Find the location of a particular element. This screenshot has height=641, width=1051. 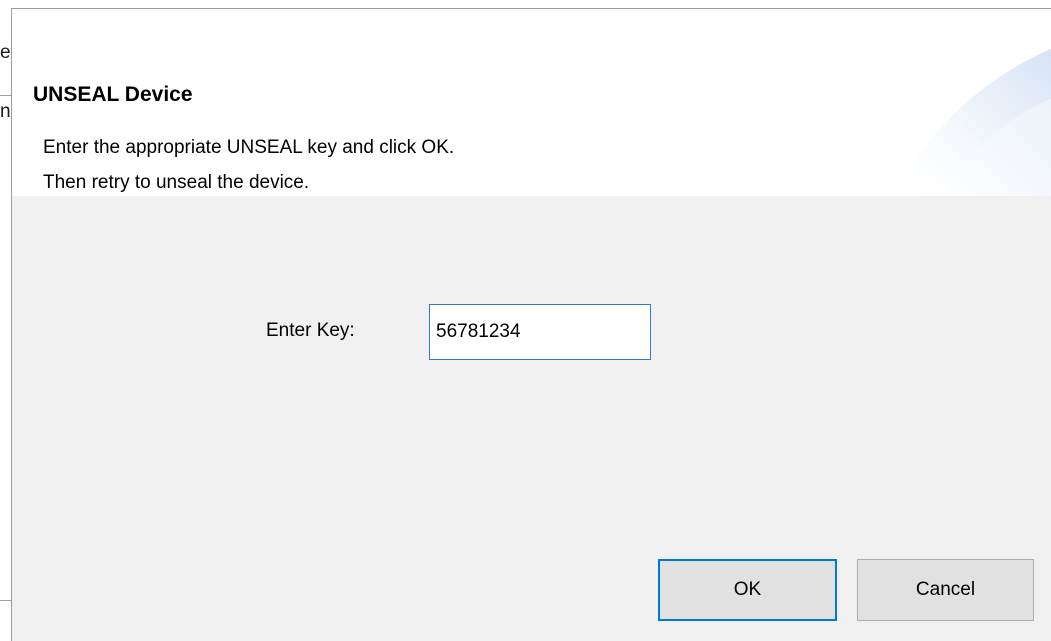

cancel-button: Cancel is located at coordinates (945, 590).